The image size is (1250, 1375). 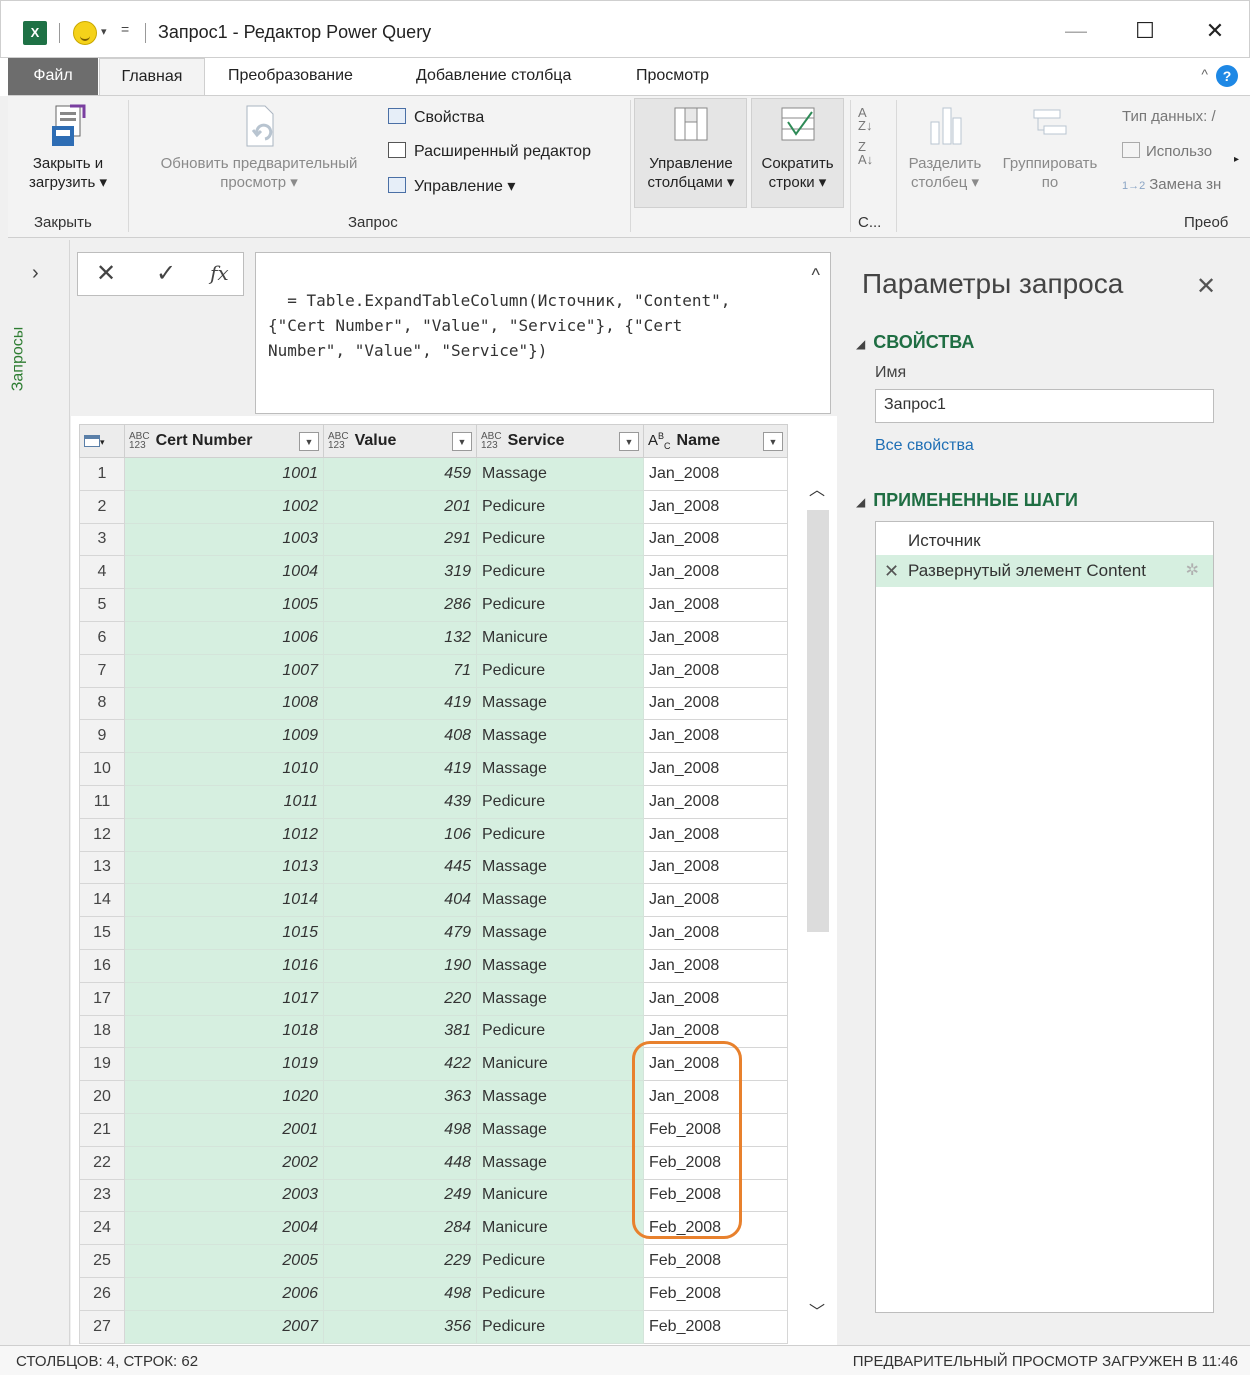 I want to click on query-name-input: Запрос1, so click(x=1044, y=406).